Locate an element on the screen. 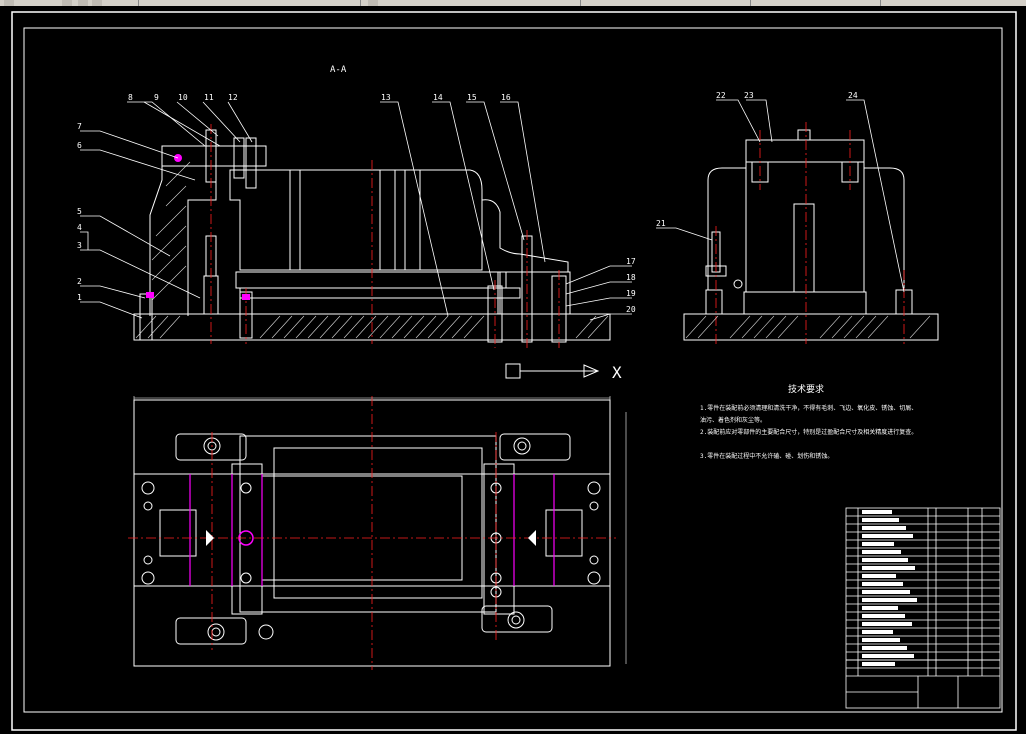 The image size is (1026, 734). balloon: 6 is located at coordinates (79, 145).